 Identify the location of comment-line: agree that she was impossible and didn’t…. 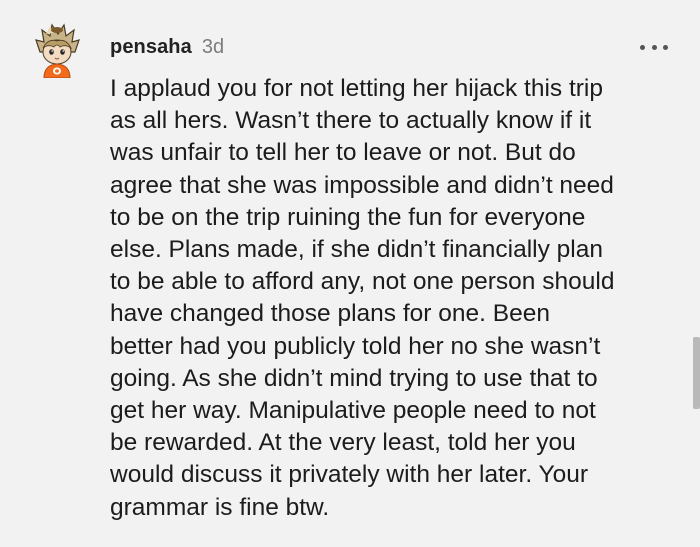
(362, 185).